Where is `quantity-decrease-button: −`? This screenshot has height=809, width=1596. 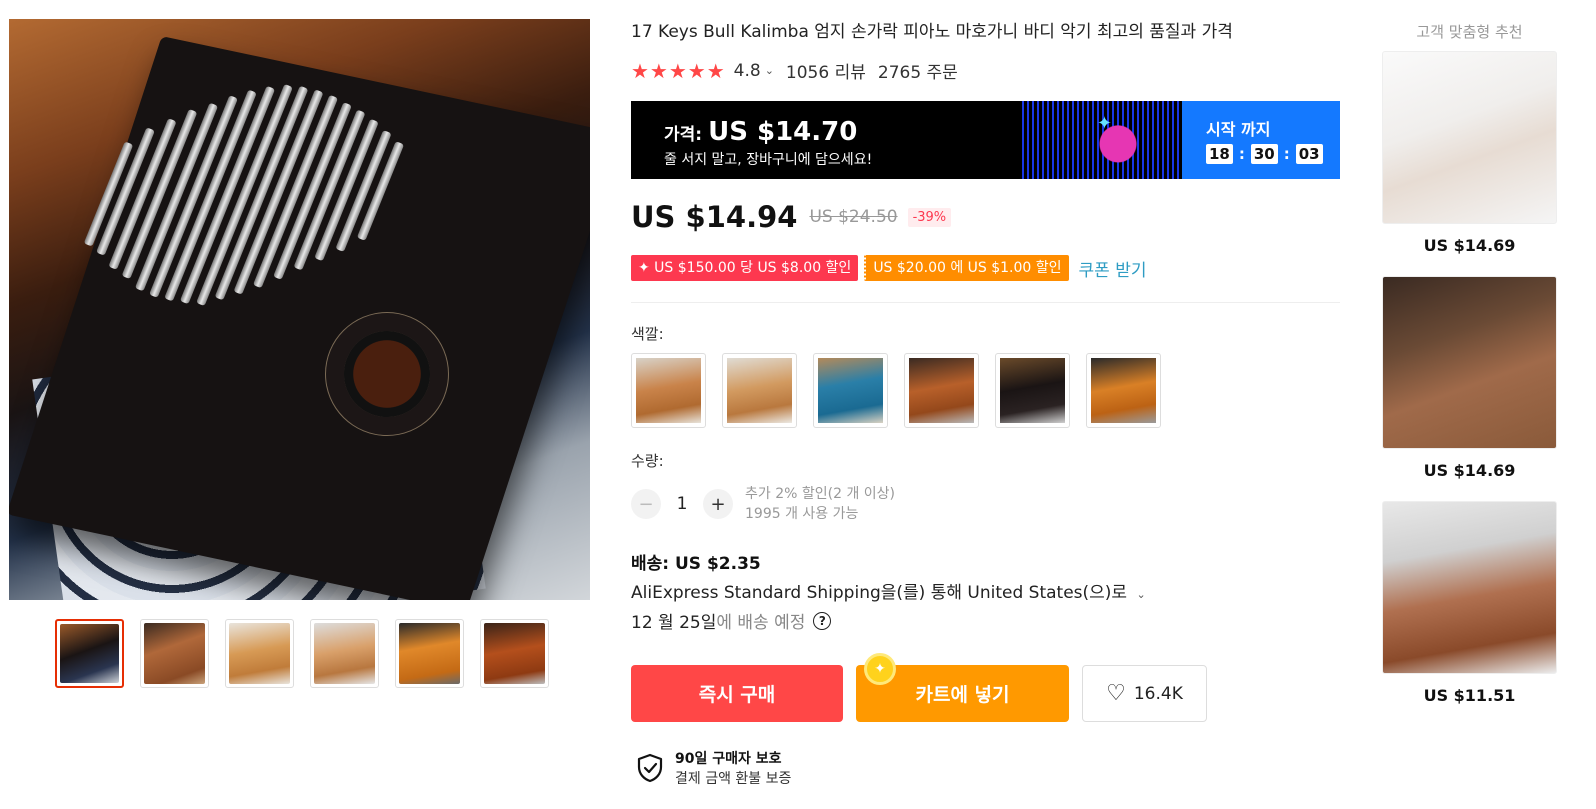 quantity-decrease-button: − is located at coordinates (646, 504).